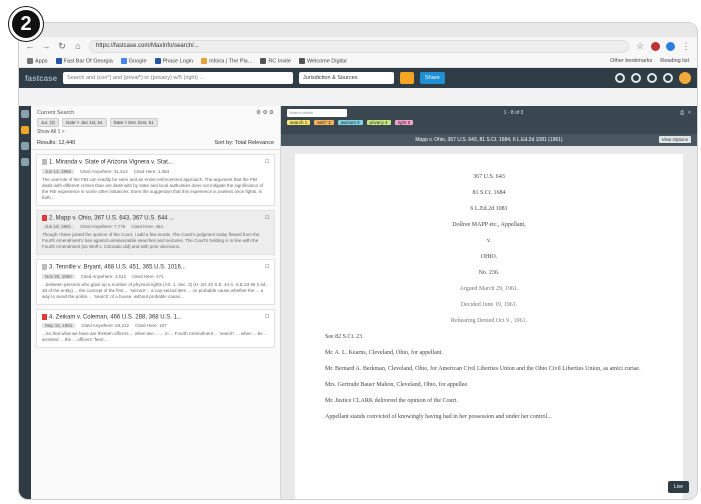 The image size is (701, 504). I want to click on bookmark-rc-invite: RC Invite, so click(275, 60).